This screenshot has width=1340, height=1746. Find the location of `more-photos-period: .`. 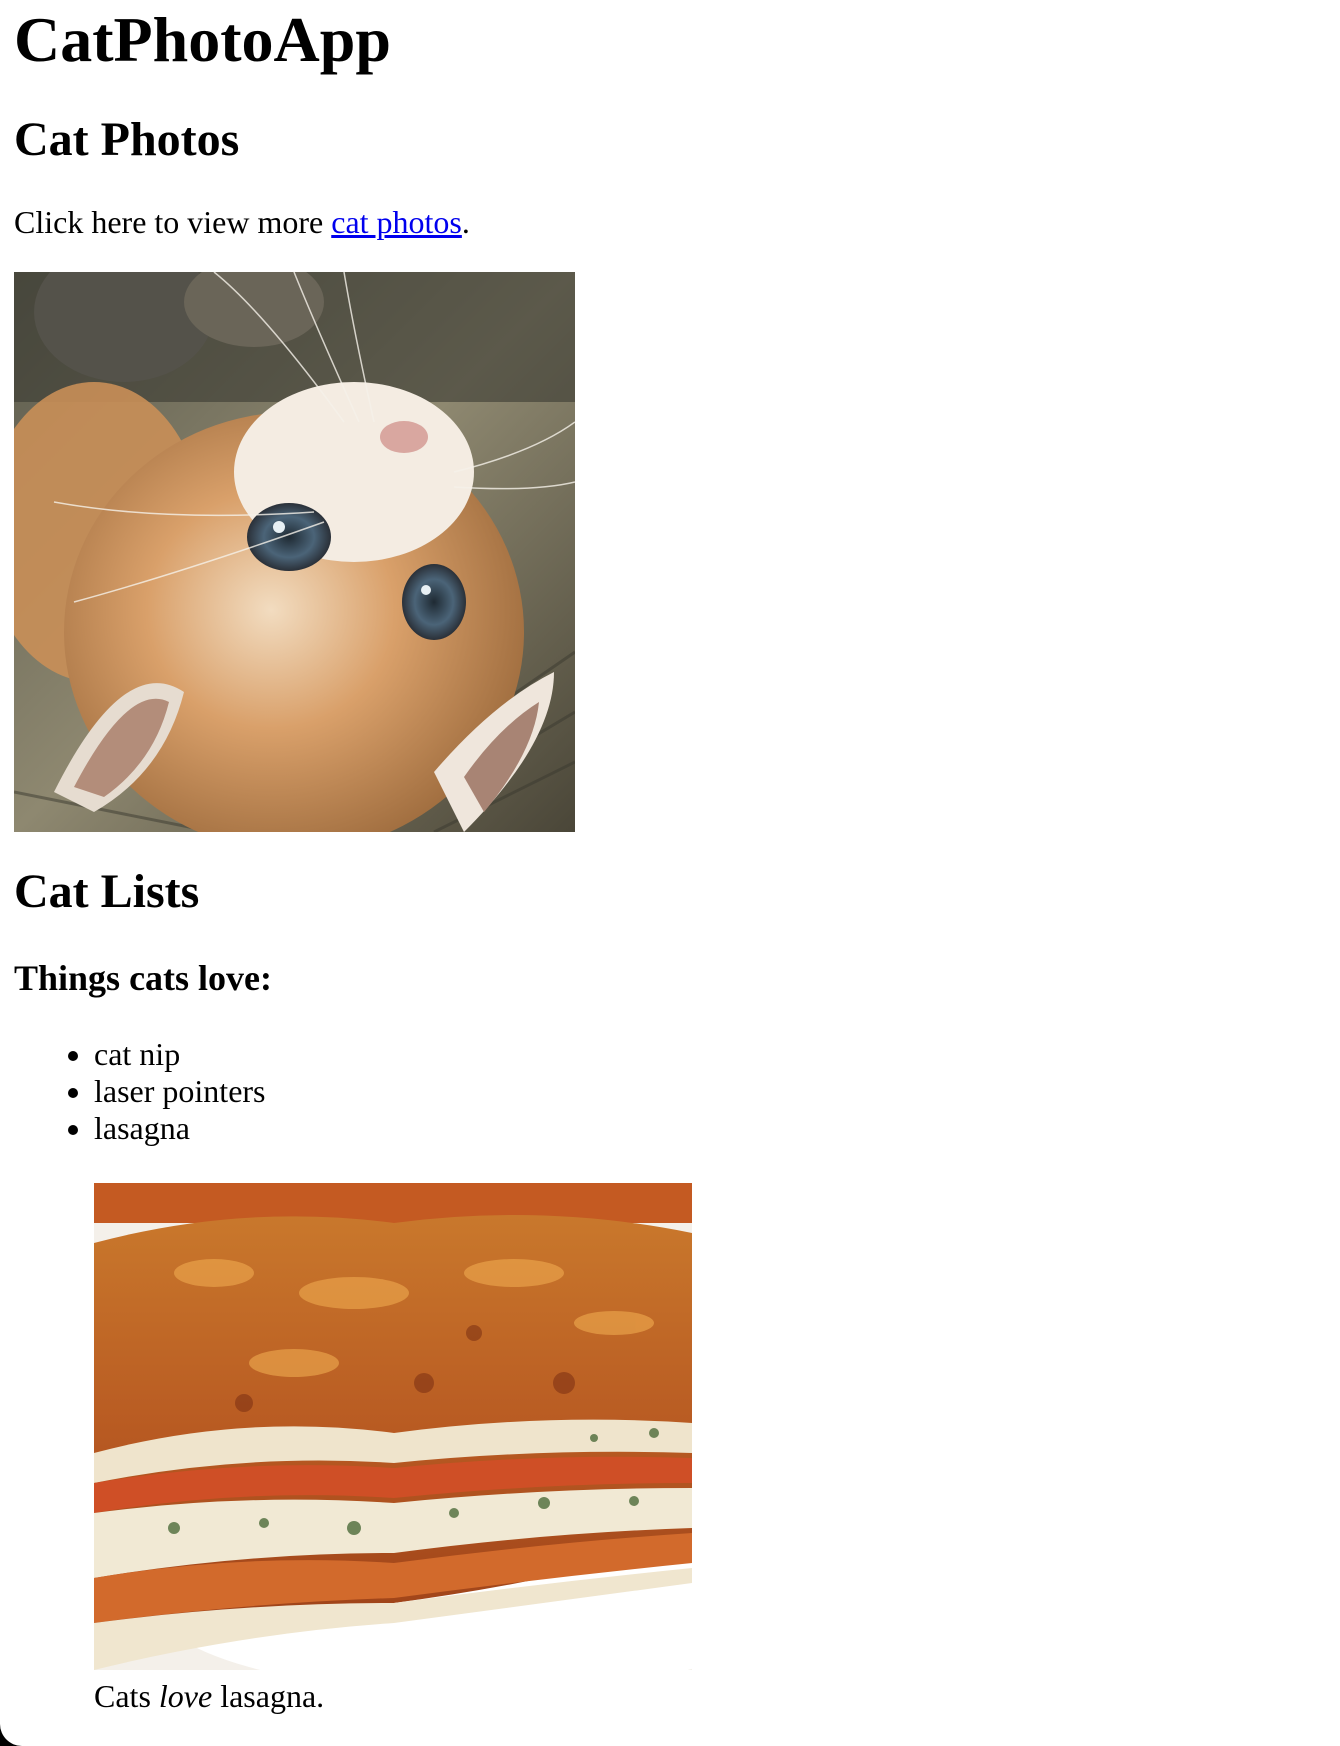

more-photos-period: . is located at coordinates (465, 222).